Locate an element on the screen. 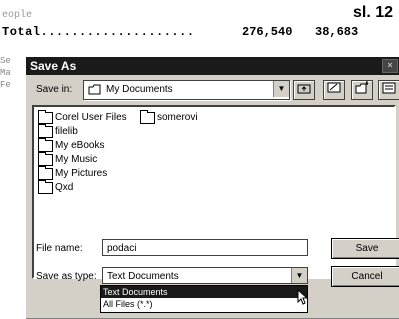 This screenshot has height=319, width=399. slide-label: sl. 12 is located at coordinates (372, 12).